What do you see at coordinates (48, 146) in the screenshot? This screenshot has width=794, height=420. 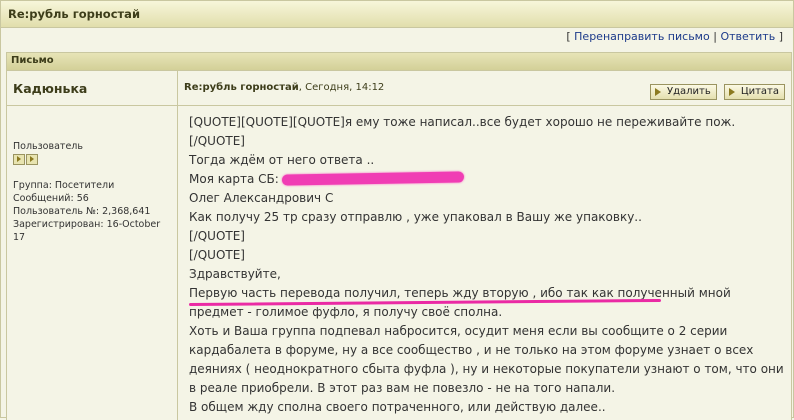 I see `author-role: Пользователь` at bounding box center [48, 146].